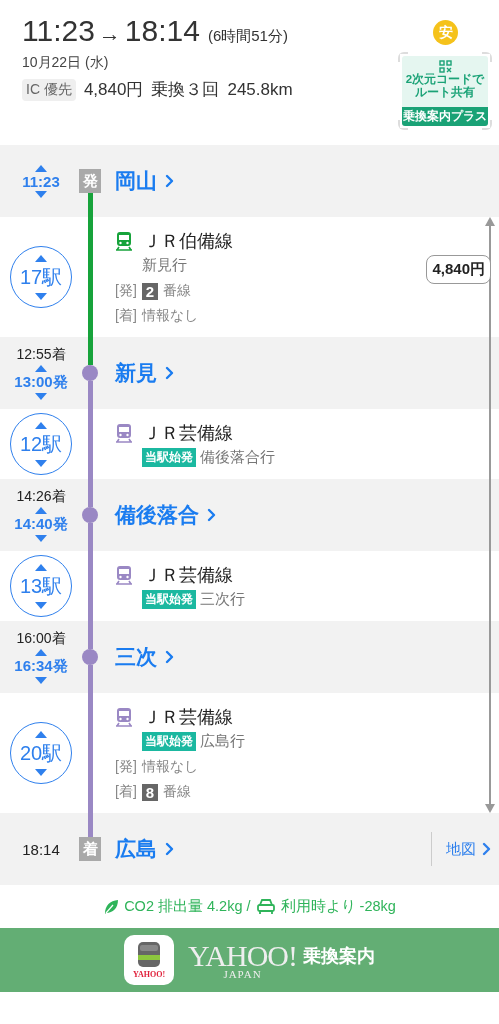 The image size is (499, 1024). I want to click on leaf-icon, so click(111, 906).